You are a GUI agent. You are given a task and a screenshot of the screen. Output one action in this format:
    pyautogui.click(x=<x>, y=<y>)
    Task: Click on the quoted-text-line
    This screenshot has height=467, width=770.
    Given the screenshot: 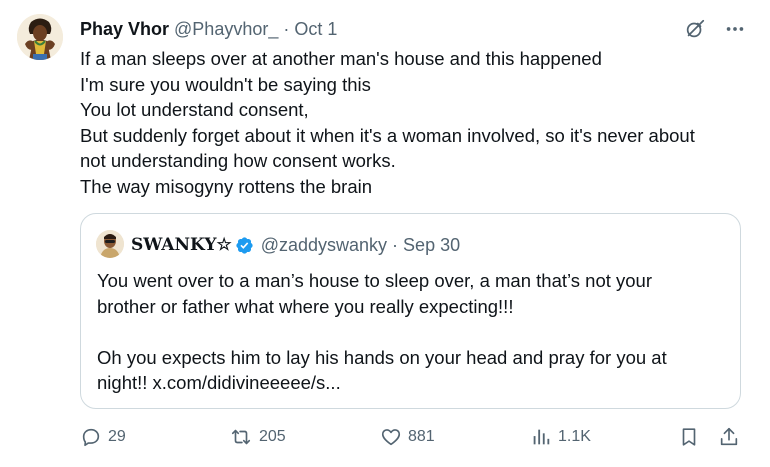 What is the action you would take?
    pyautogui.click(x=412, y=332)
    